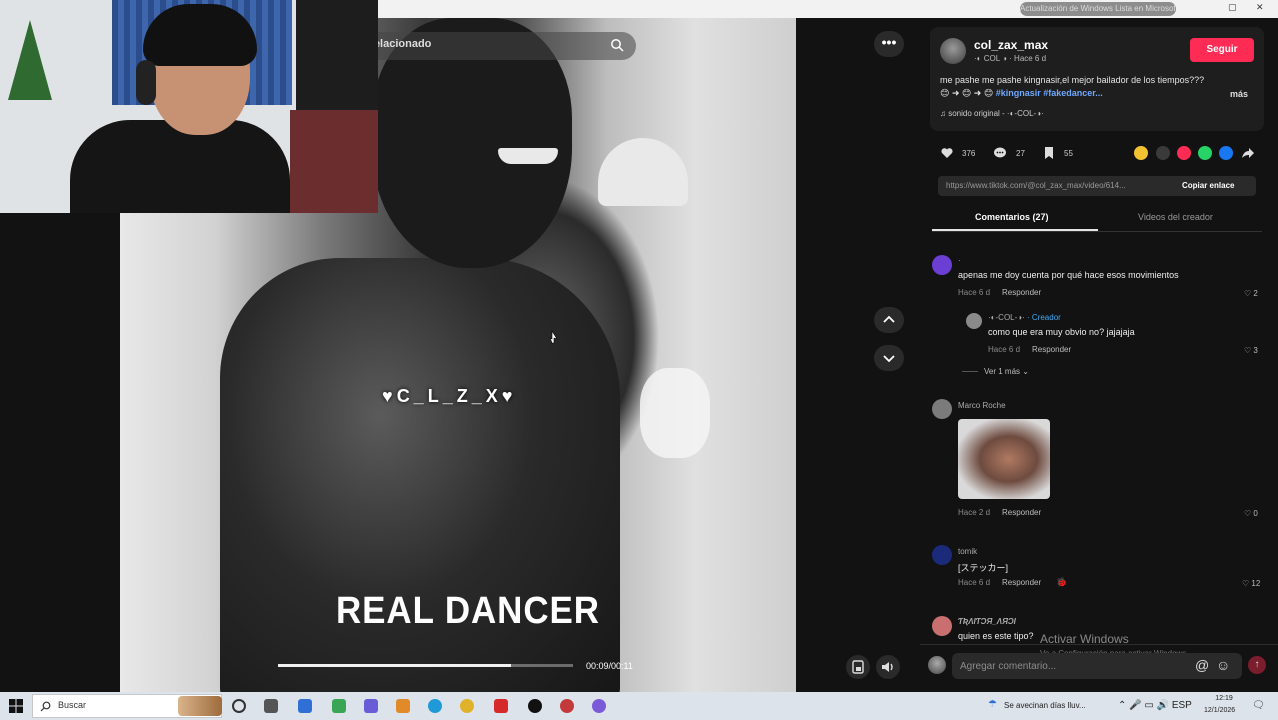  Describe the element at coordinates (1184, 153) in the screenshot. I see `send-share-icon` at that location.